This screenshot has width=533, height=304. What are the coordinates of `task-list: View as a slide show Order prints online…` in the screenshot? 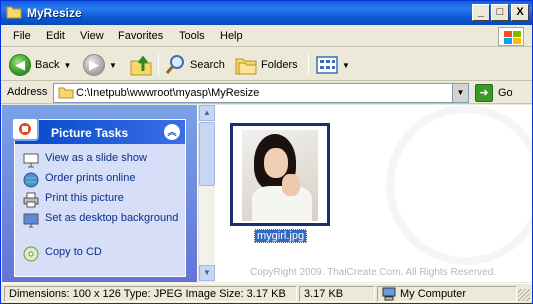 It's located at (103, 209).